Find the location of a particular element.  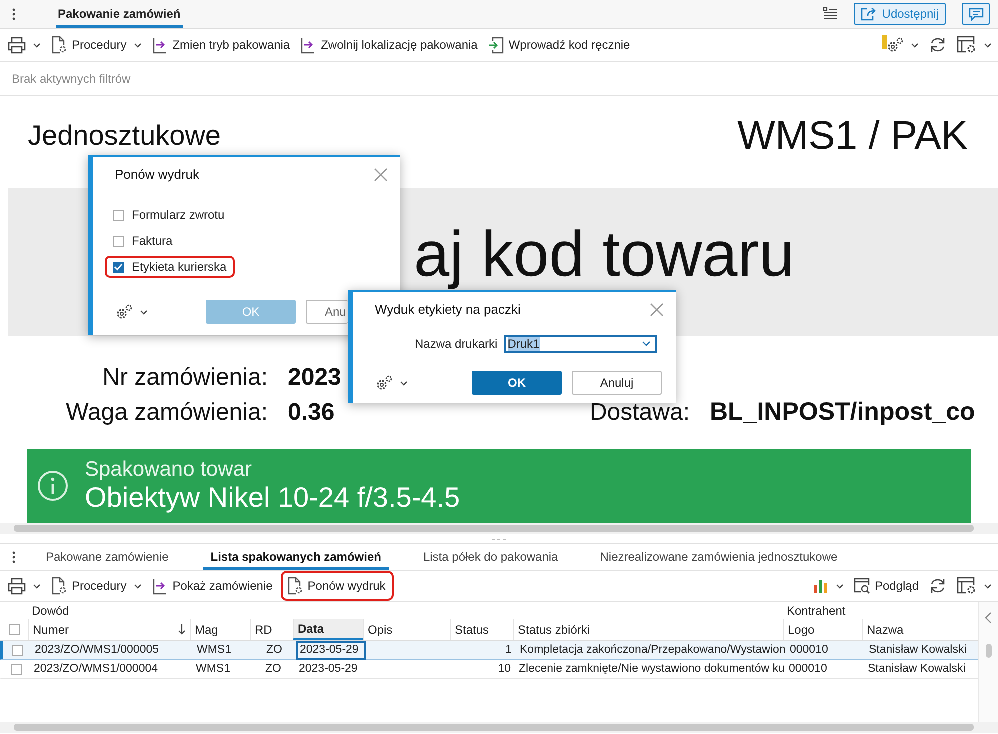

table-row: 2023/ZO/WMS1/000005 WMS1 ZO 2023-05-29 1 Kompletacja zakończona/Przepakowano/Wystawion 000010 Stanisław Kowalski is located at coordinates (489, 650).